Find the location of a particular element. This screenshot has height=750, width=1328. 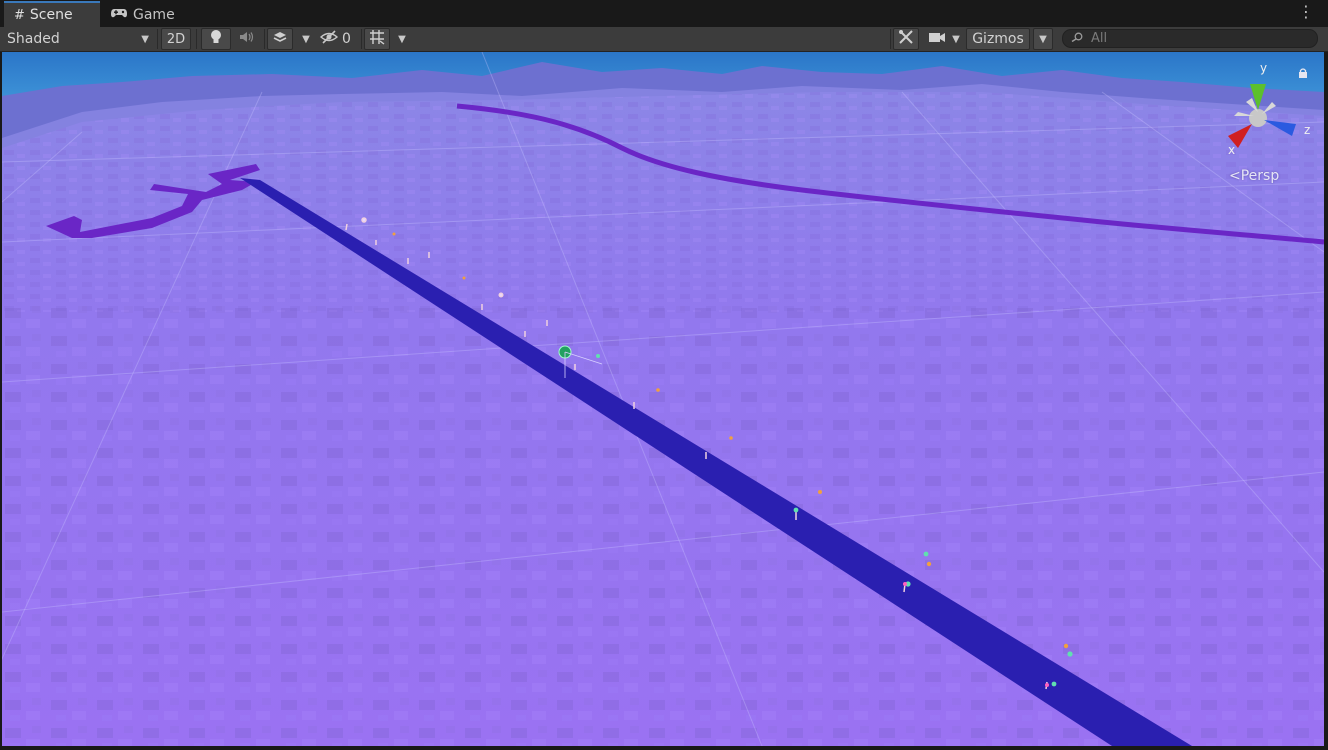

tools-button is located at coordinates (906, 39).